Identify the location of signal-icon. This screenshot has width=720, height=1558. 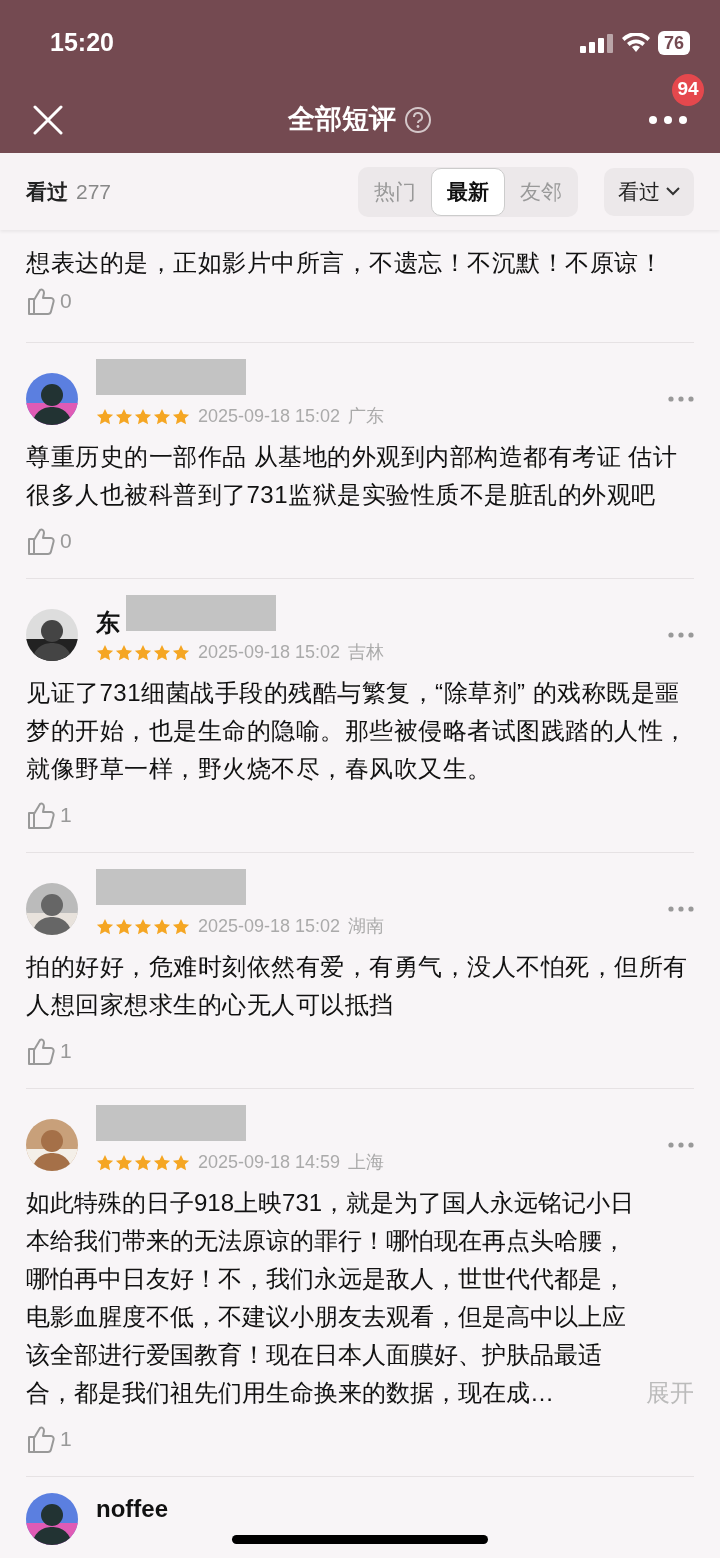
(596, 43).